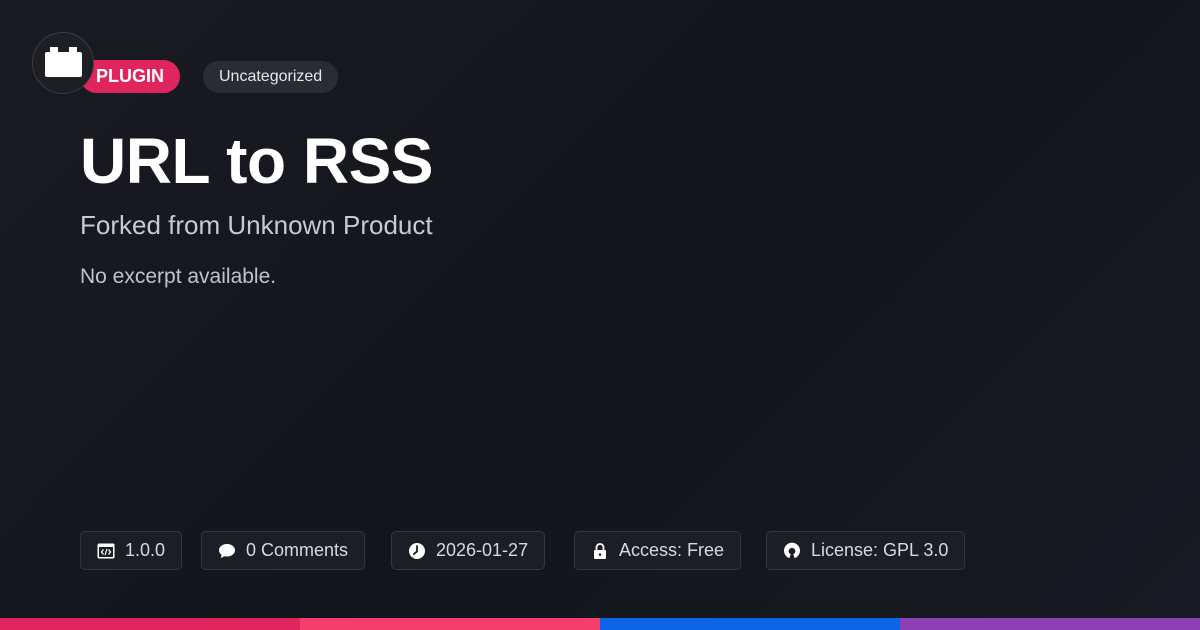 This screenshot has height=630, width=1200. I want to click on subtitle: Forked from Unknown Product, so click(256, 225).